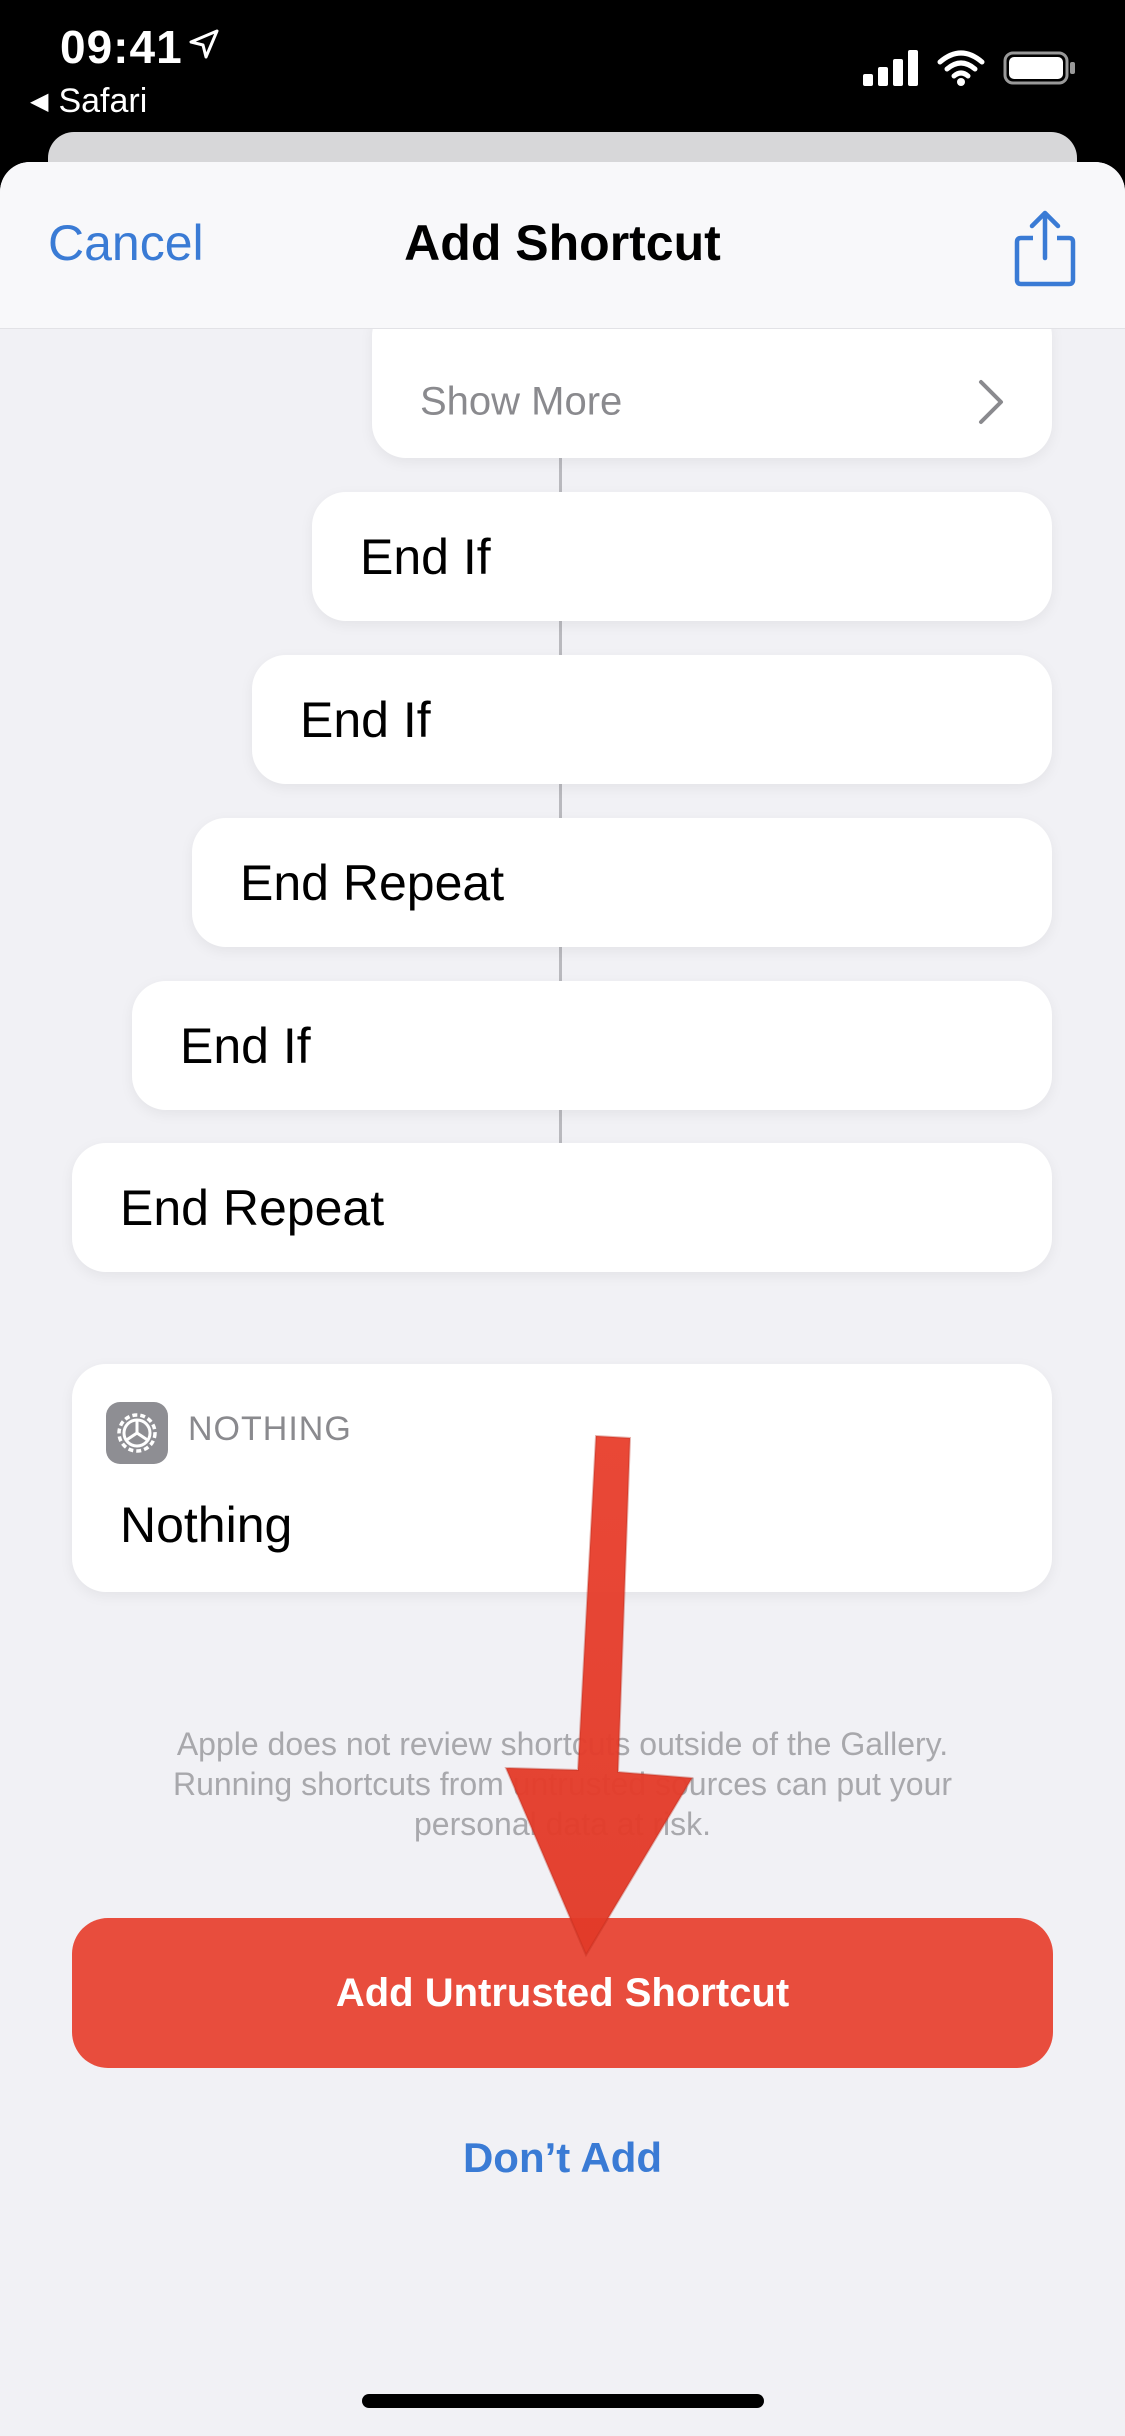 The width and height of the screenshot is (1125, 2436). What do you see at coordinates (562, 2158) in the screenshot?
I see `dont-add-button: Don’t Add` at bounding box center [562, 2158].